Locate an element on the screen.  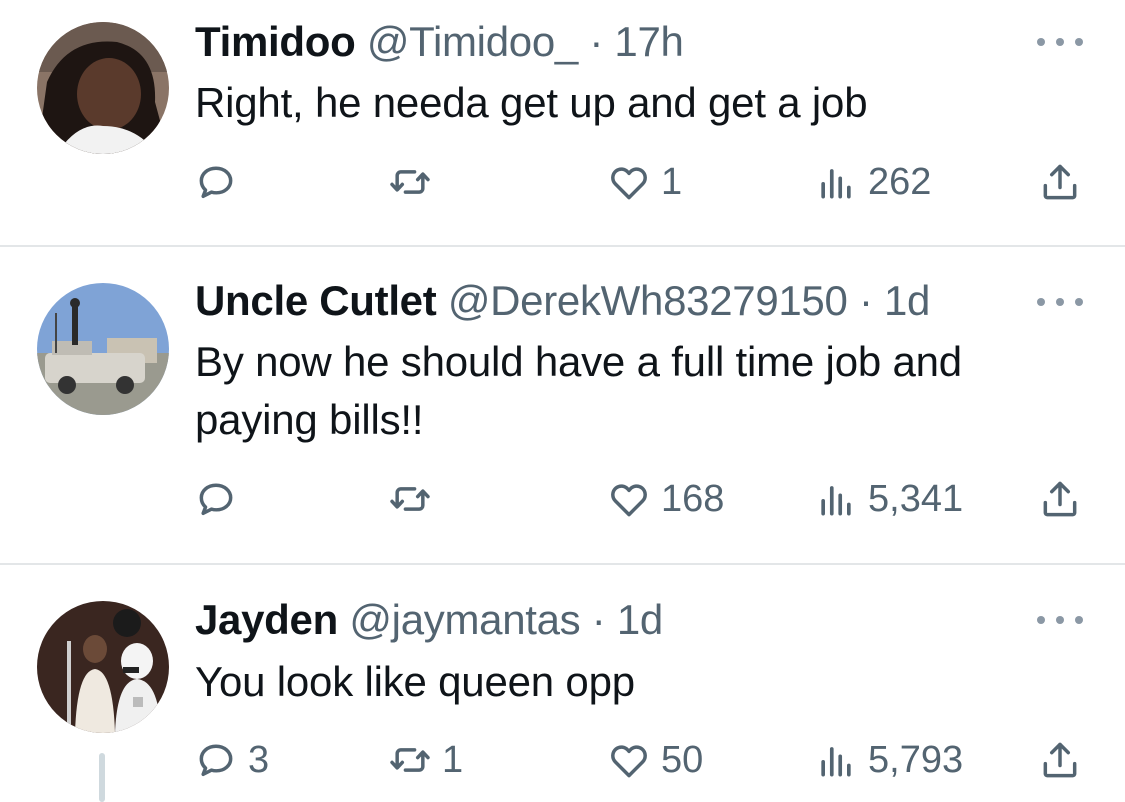
display-name: Jayden is located at coordinates (266, 619).